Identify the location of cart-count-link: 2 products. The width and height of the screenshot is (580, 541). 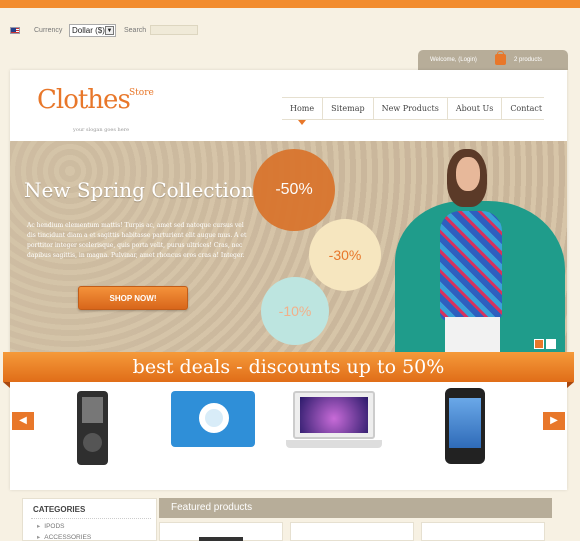
(528, 60).